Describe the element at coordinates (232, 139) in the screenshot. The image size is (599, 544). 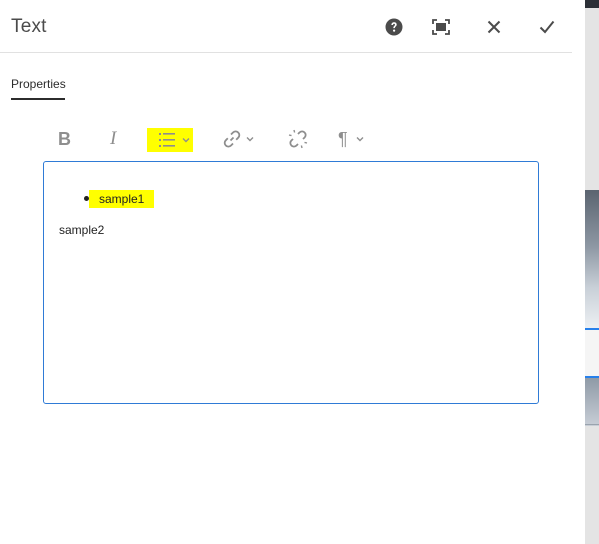
I see `link-icon` at that location.